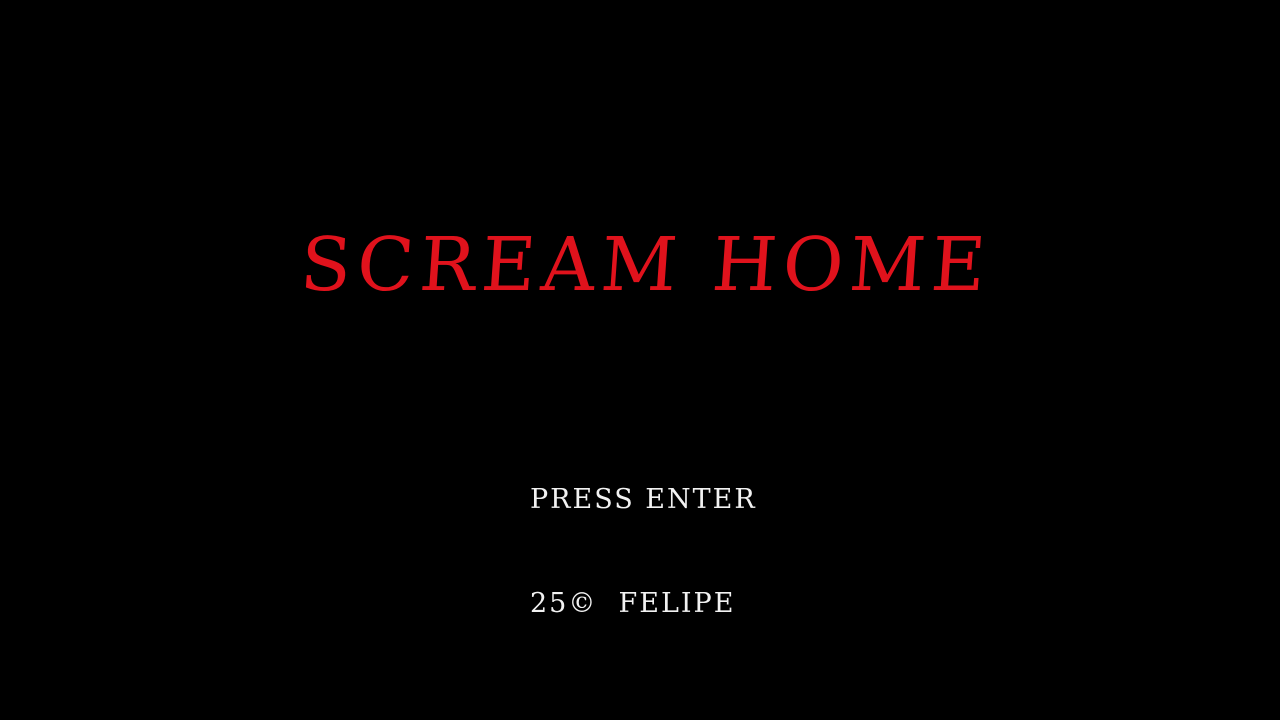  What do you see at coordinates (646, 265) in the screenshot?
I see `game-title: SCREAM HOME` at bounding box center [646, 265].